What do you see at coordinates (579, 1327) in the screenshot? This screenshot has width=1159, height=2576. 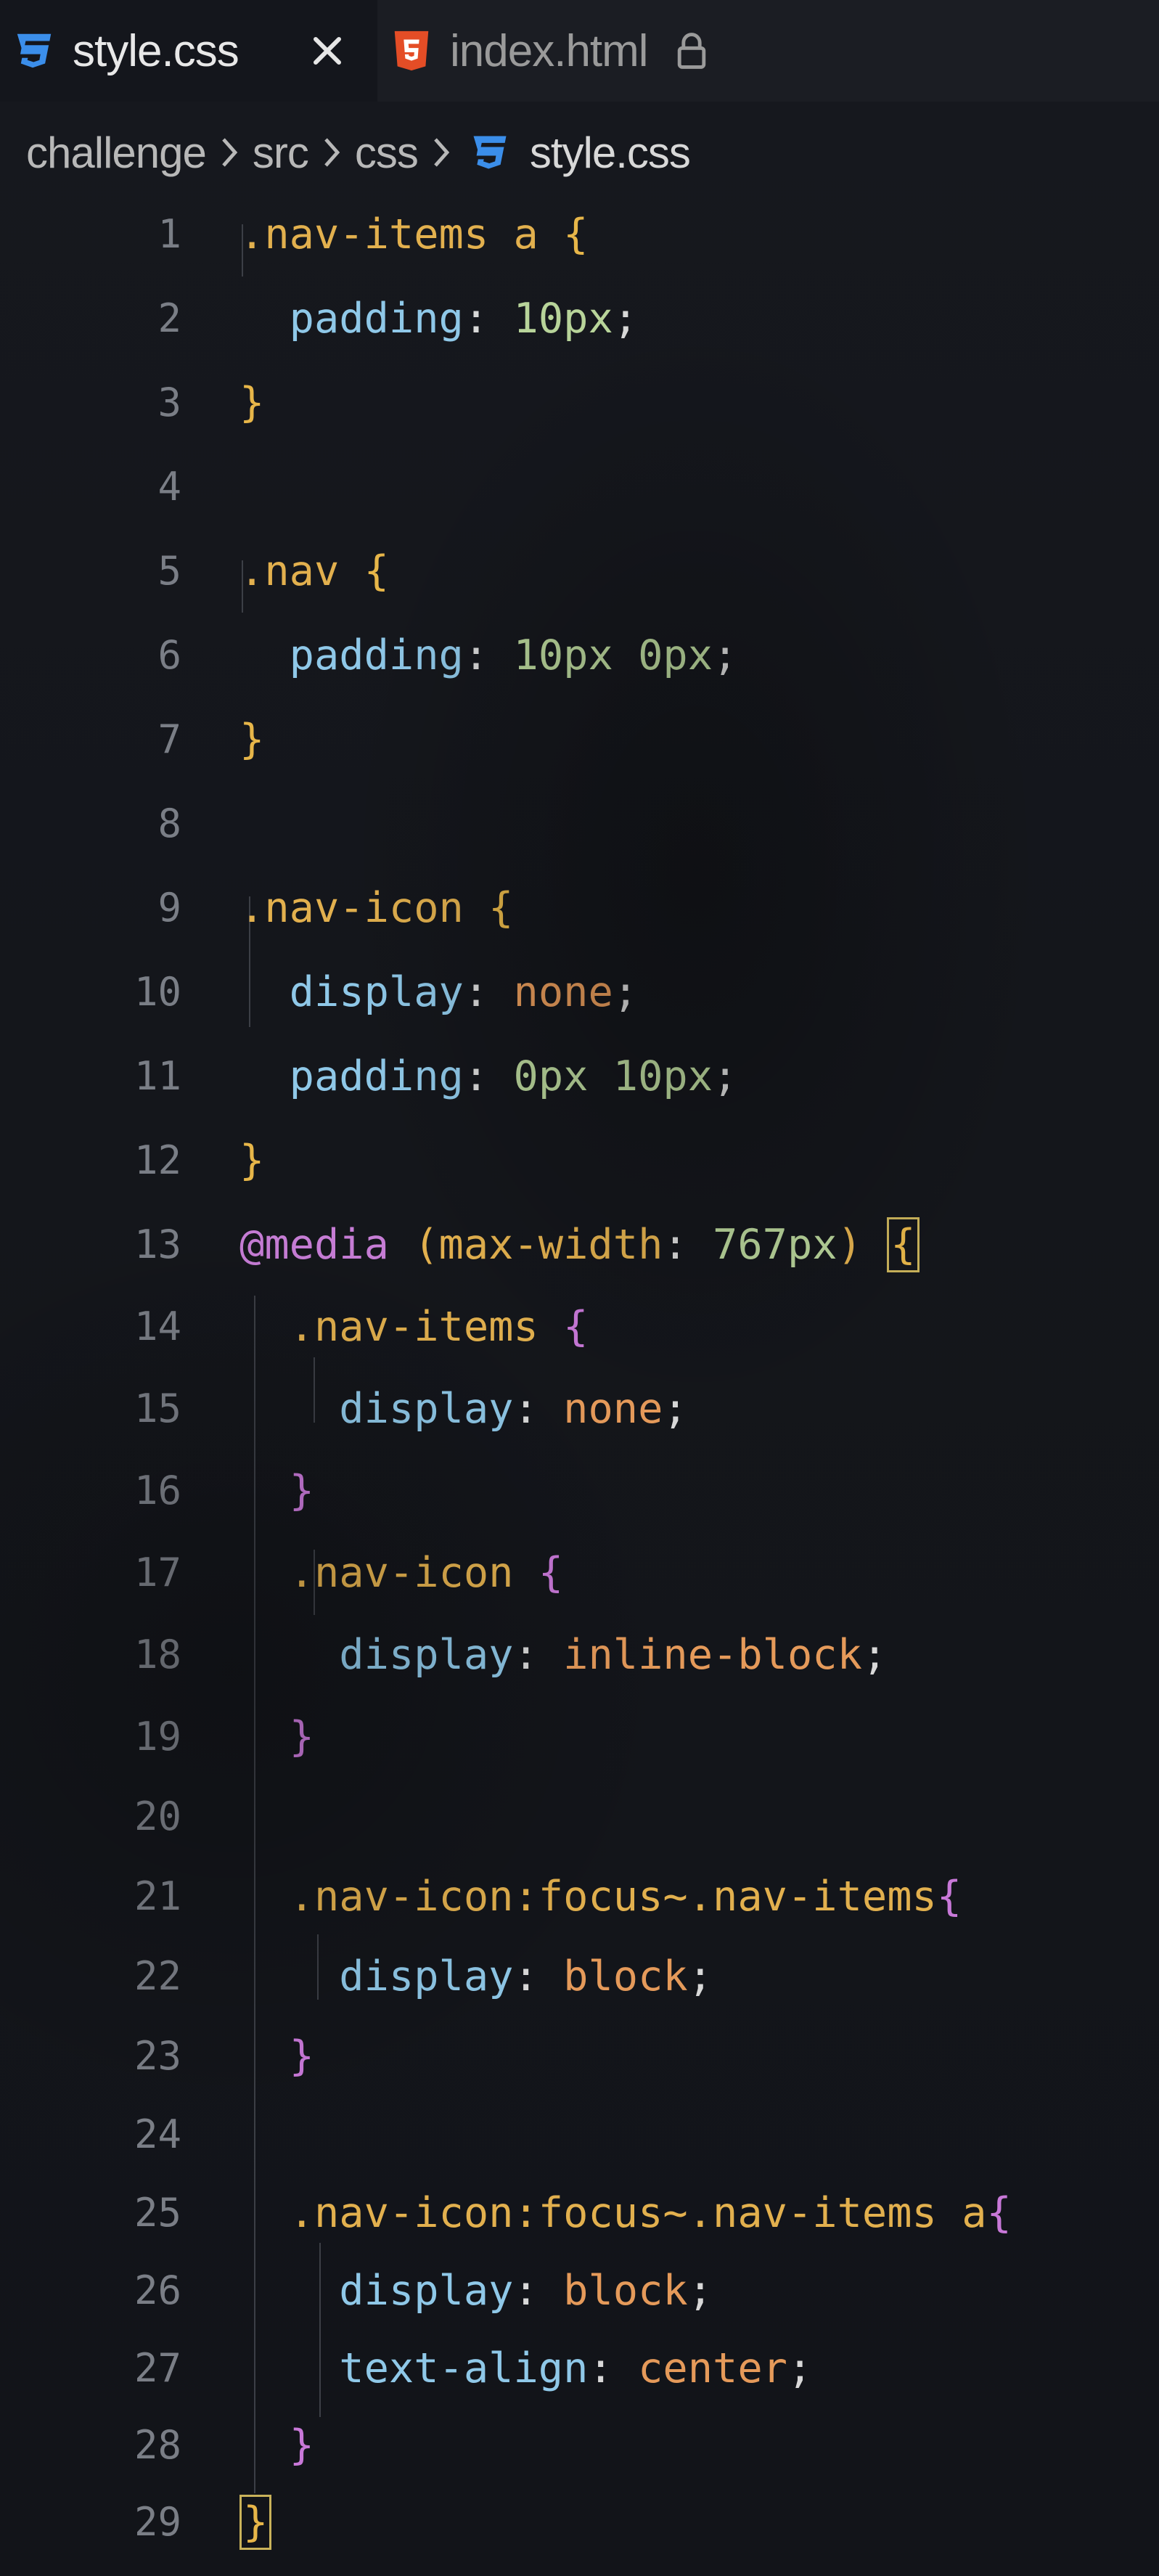 I see `code-line: 14 .nav-items {` at bounding box center [579, 1327].